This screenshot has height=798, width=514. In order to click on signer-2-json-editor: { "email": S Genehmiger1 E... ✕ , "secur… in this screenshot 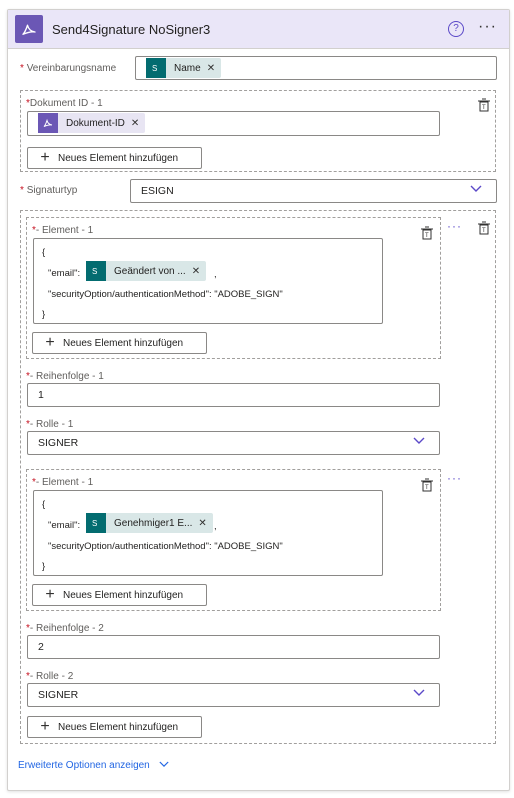, I will do `click(208, 533)`.